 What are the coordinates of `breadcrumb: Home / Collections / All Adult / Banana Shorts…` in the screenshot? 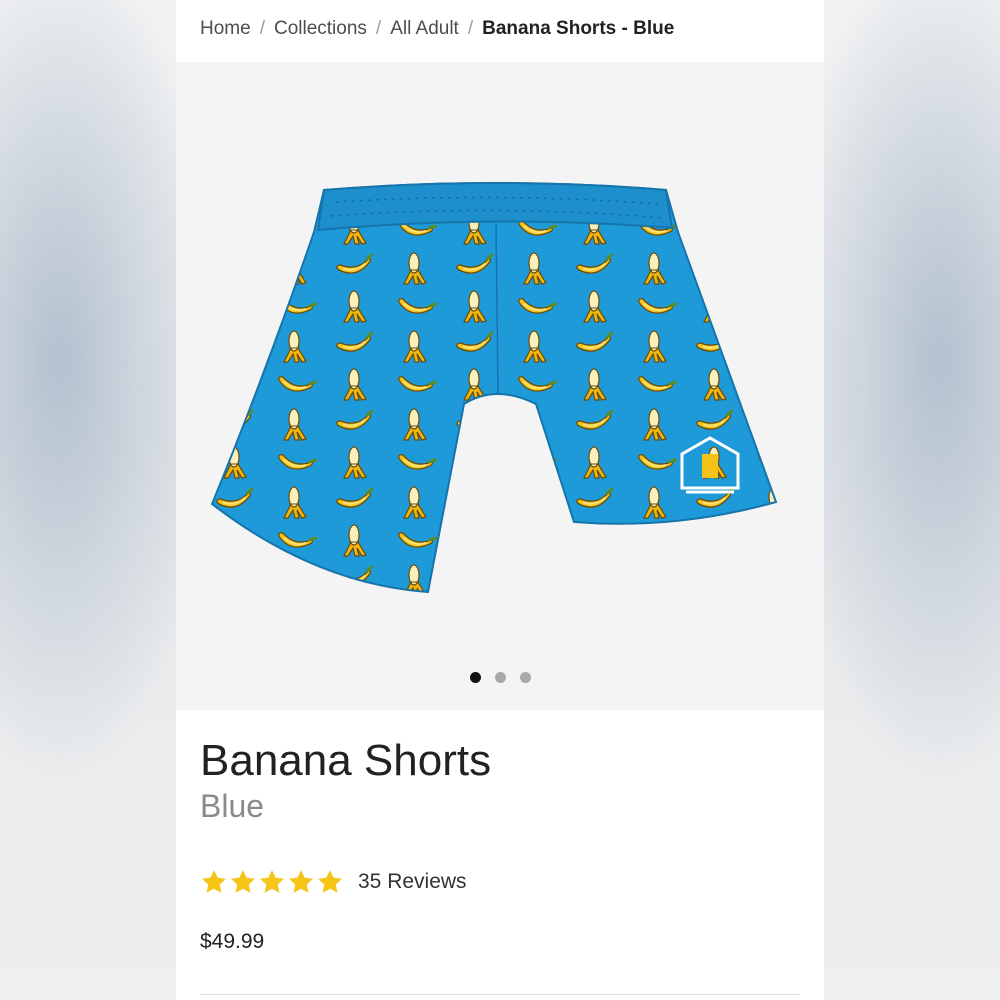 It's located at (437, 29).